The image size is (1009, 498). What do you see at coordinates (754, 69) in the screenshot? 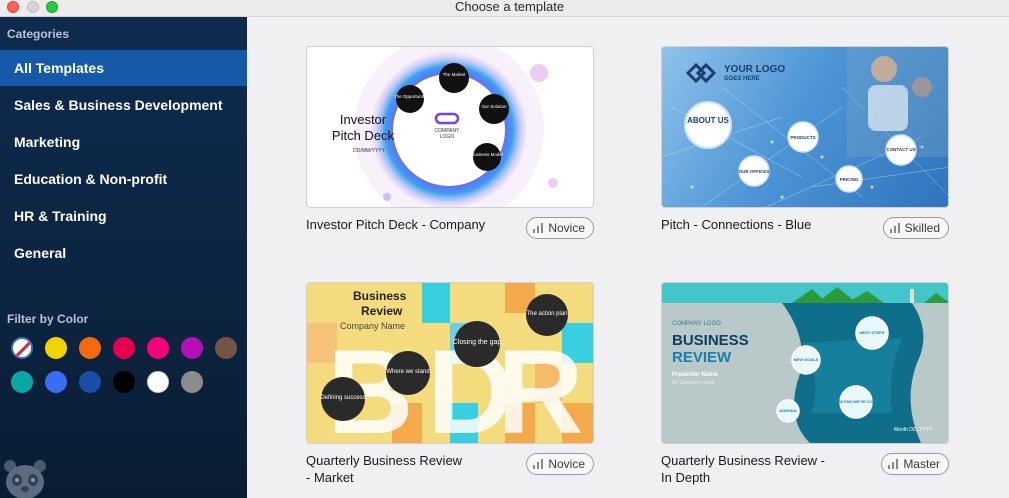
I see `your-logo-line1: YOUR LOGO` at bounding box center [754, 69].